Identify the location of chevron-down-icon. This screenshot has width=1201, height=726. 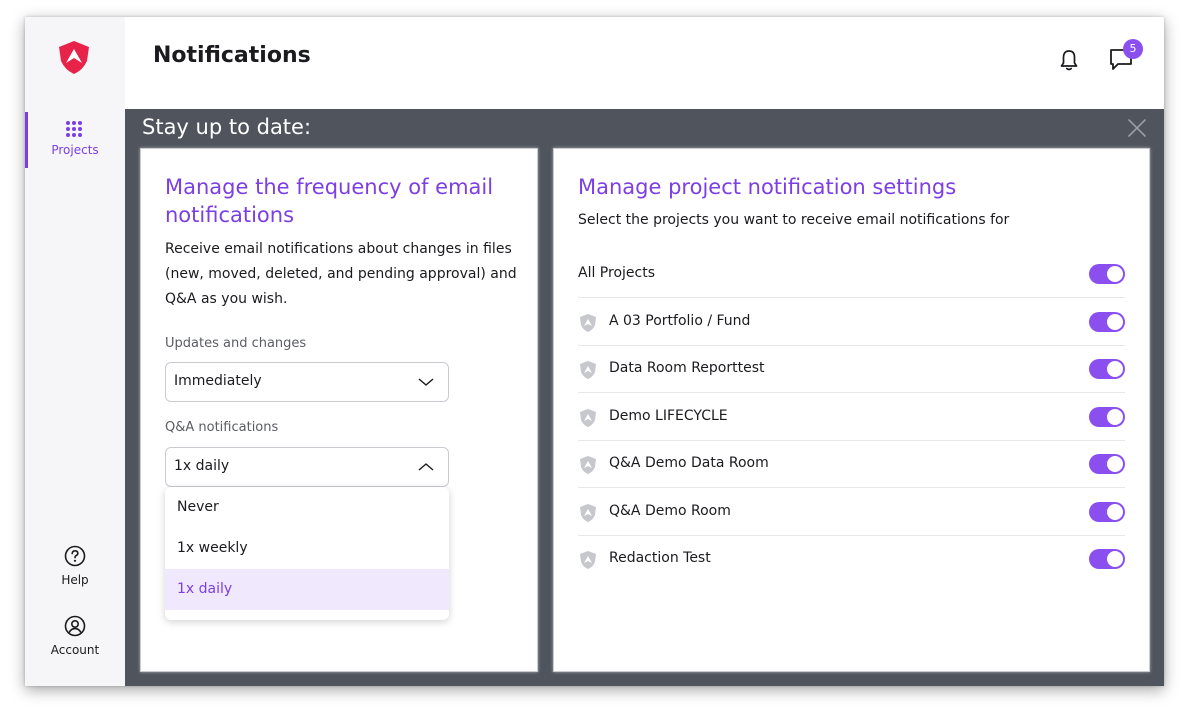
(426, 382).